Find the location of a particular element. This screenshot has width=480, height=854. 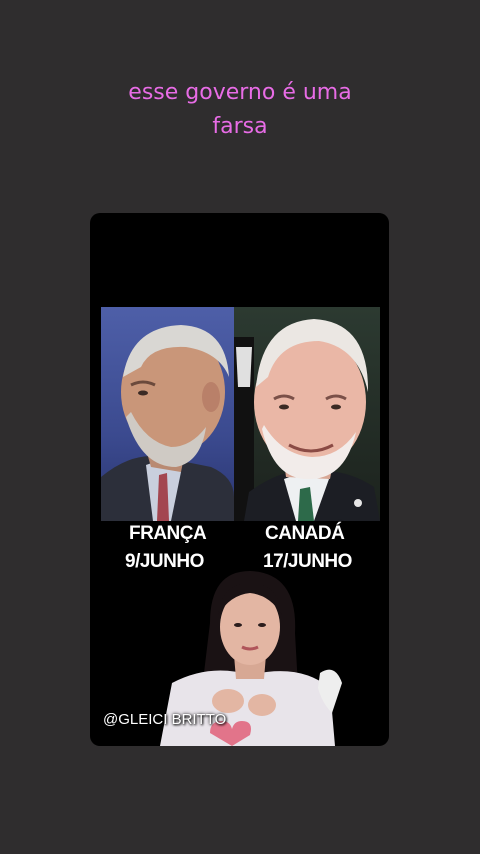

caption-line-1: esse governo é uma is located at coordinates (240, 92).